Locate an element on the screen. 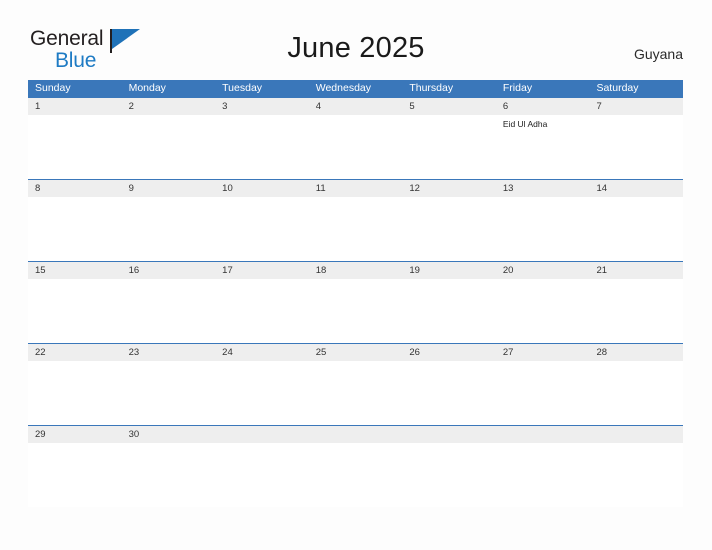 The height and width of the screenshot is (550, 712). date-number: 13 is located at coordinates (543, 188).